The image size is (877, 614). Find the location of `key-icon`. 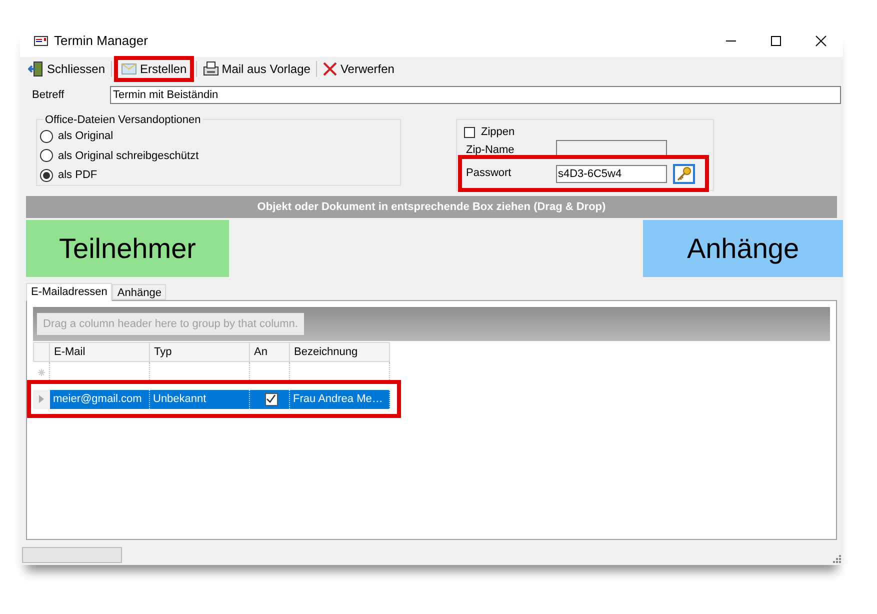

key-icon is located at coordinates (684, 174).